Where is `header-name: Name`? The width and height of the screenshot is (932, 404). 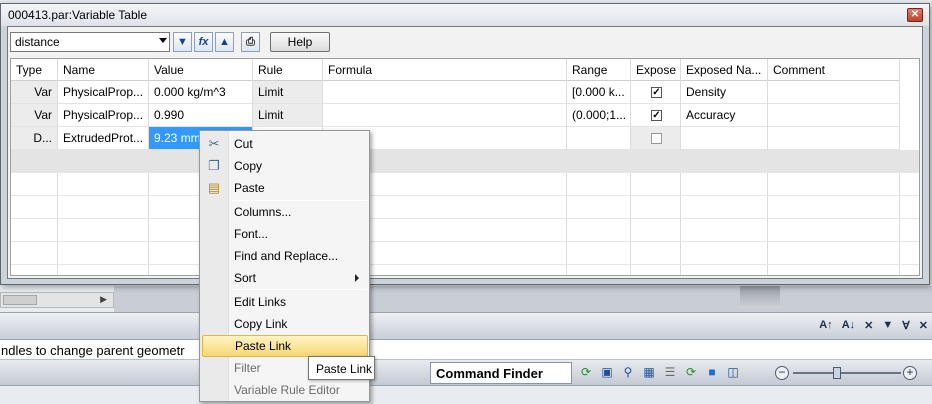 header-name: Name is located at coordinates (103, 70).